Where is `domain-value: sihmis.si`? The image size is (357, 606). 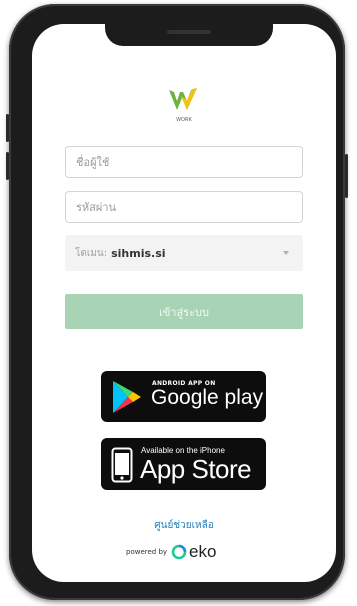
domain-value: sihmis.si is located at coordinates (138, 253).